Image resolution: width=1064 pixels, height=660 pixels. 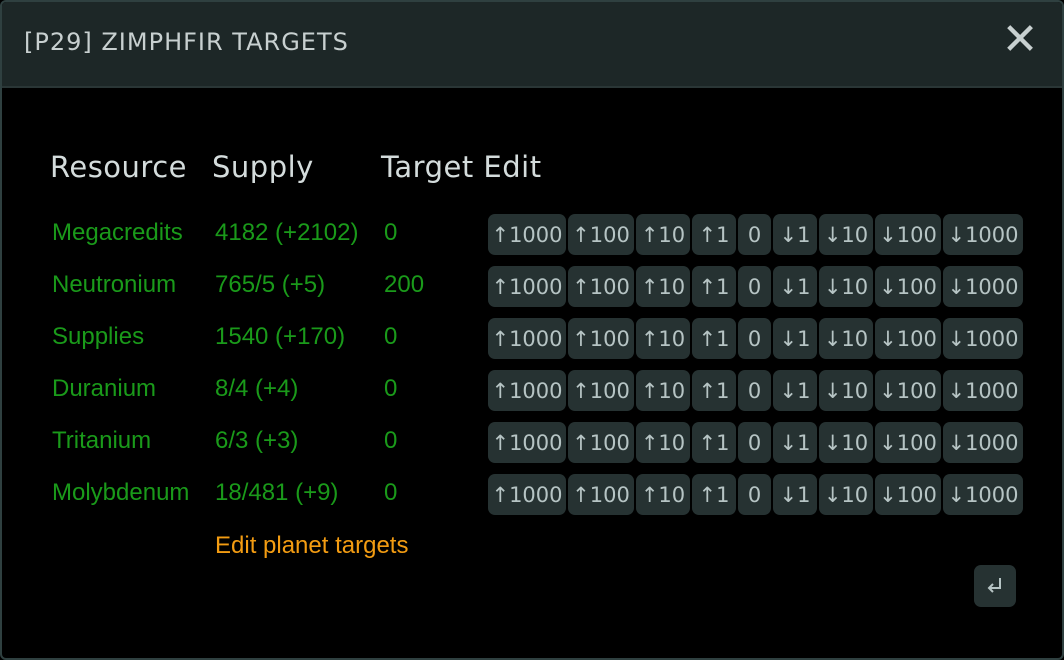 I want to click on resource-name: Neutronium, so click(x=114, y=284).